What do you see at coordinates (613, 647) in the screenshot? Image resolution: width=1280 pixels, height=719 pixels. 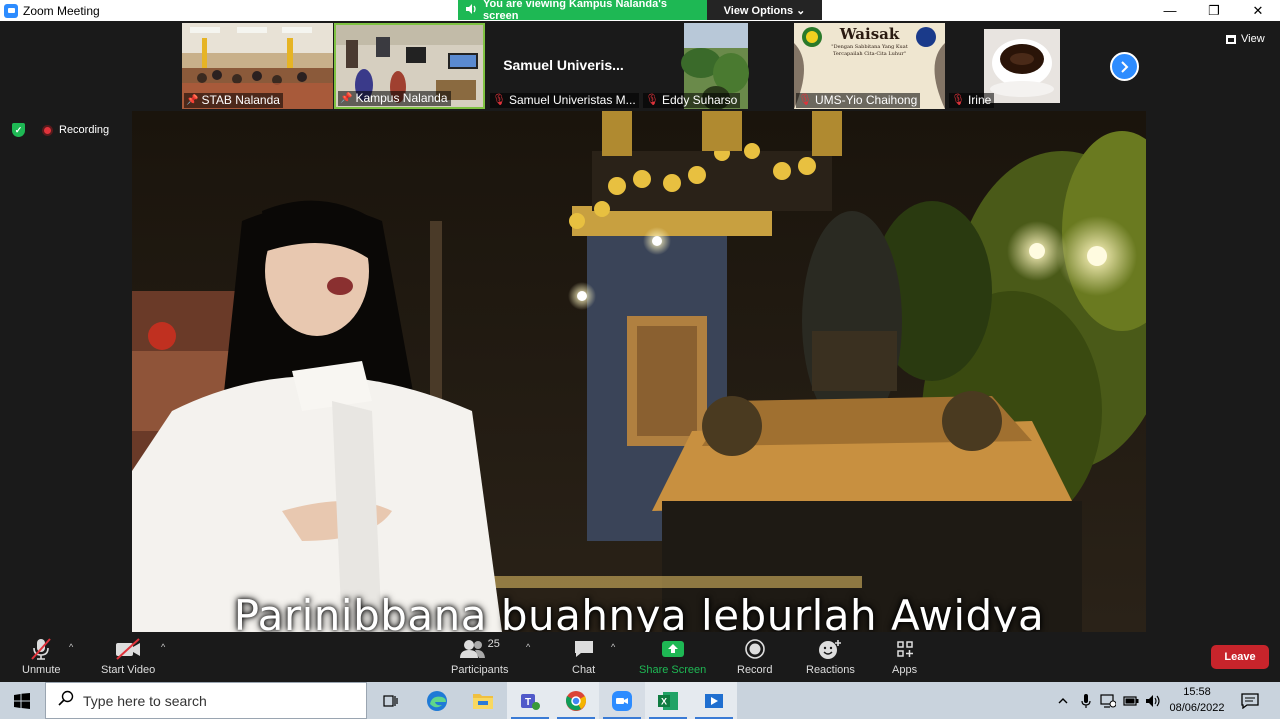 I see `chat-options-caret: ^` at bounding box center [613, 647].